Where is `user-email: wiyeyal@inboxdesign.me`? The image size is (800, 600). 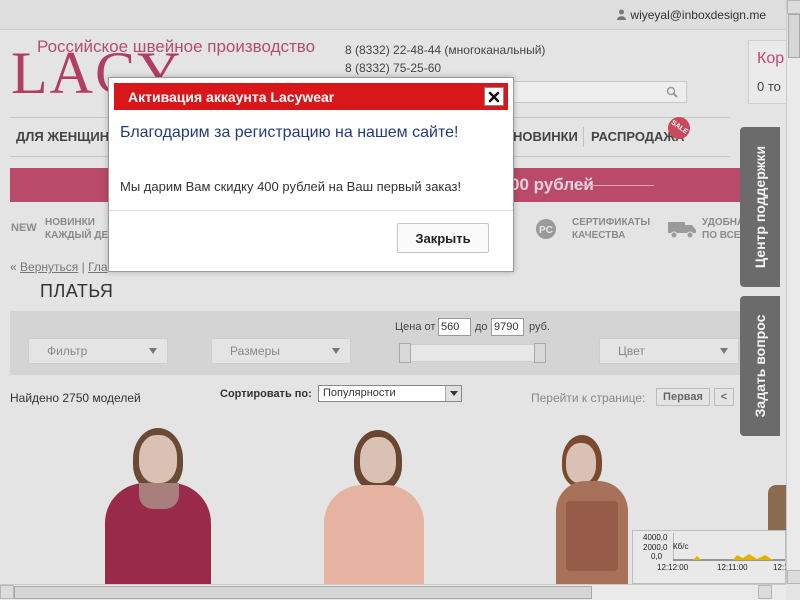 user-email: wiyeyal@inboxdesign.me is located at coordinates (698, 15).